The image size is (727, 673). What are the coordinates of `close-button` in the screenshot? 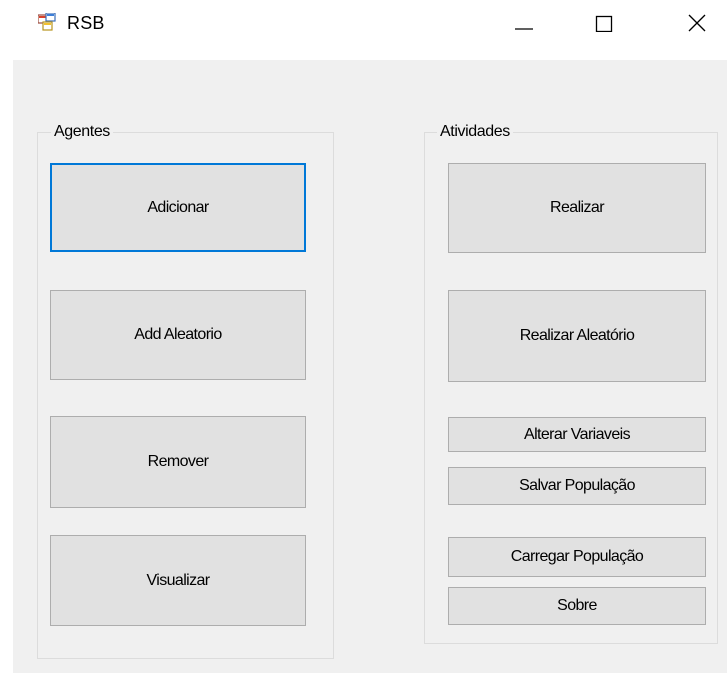 It's located at (697, 22).